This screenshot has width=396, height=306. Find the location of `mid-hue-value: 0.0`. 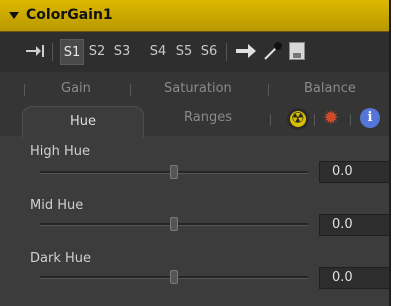

mid-hue-value: 0.0 is located at coordinates (354, 225).